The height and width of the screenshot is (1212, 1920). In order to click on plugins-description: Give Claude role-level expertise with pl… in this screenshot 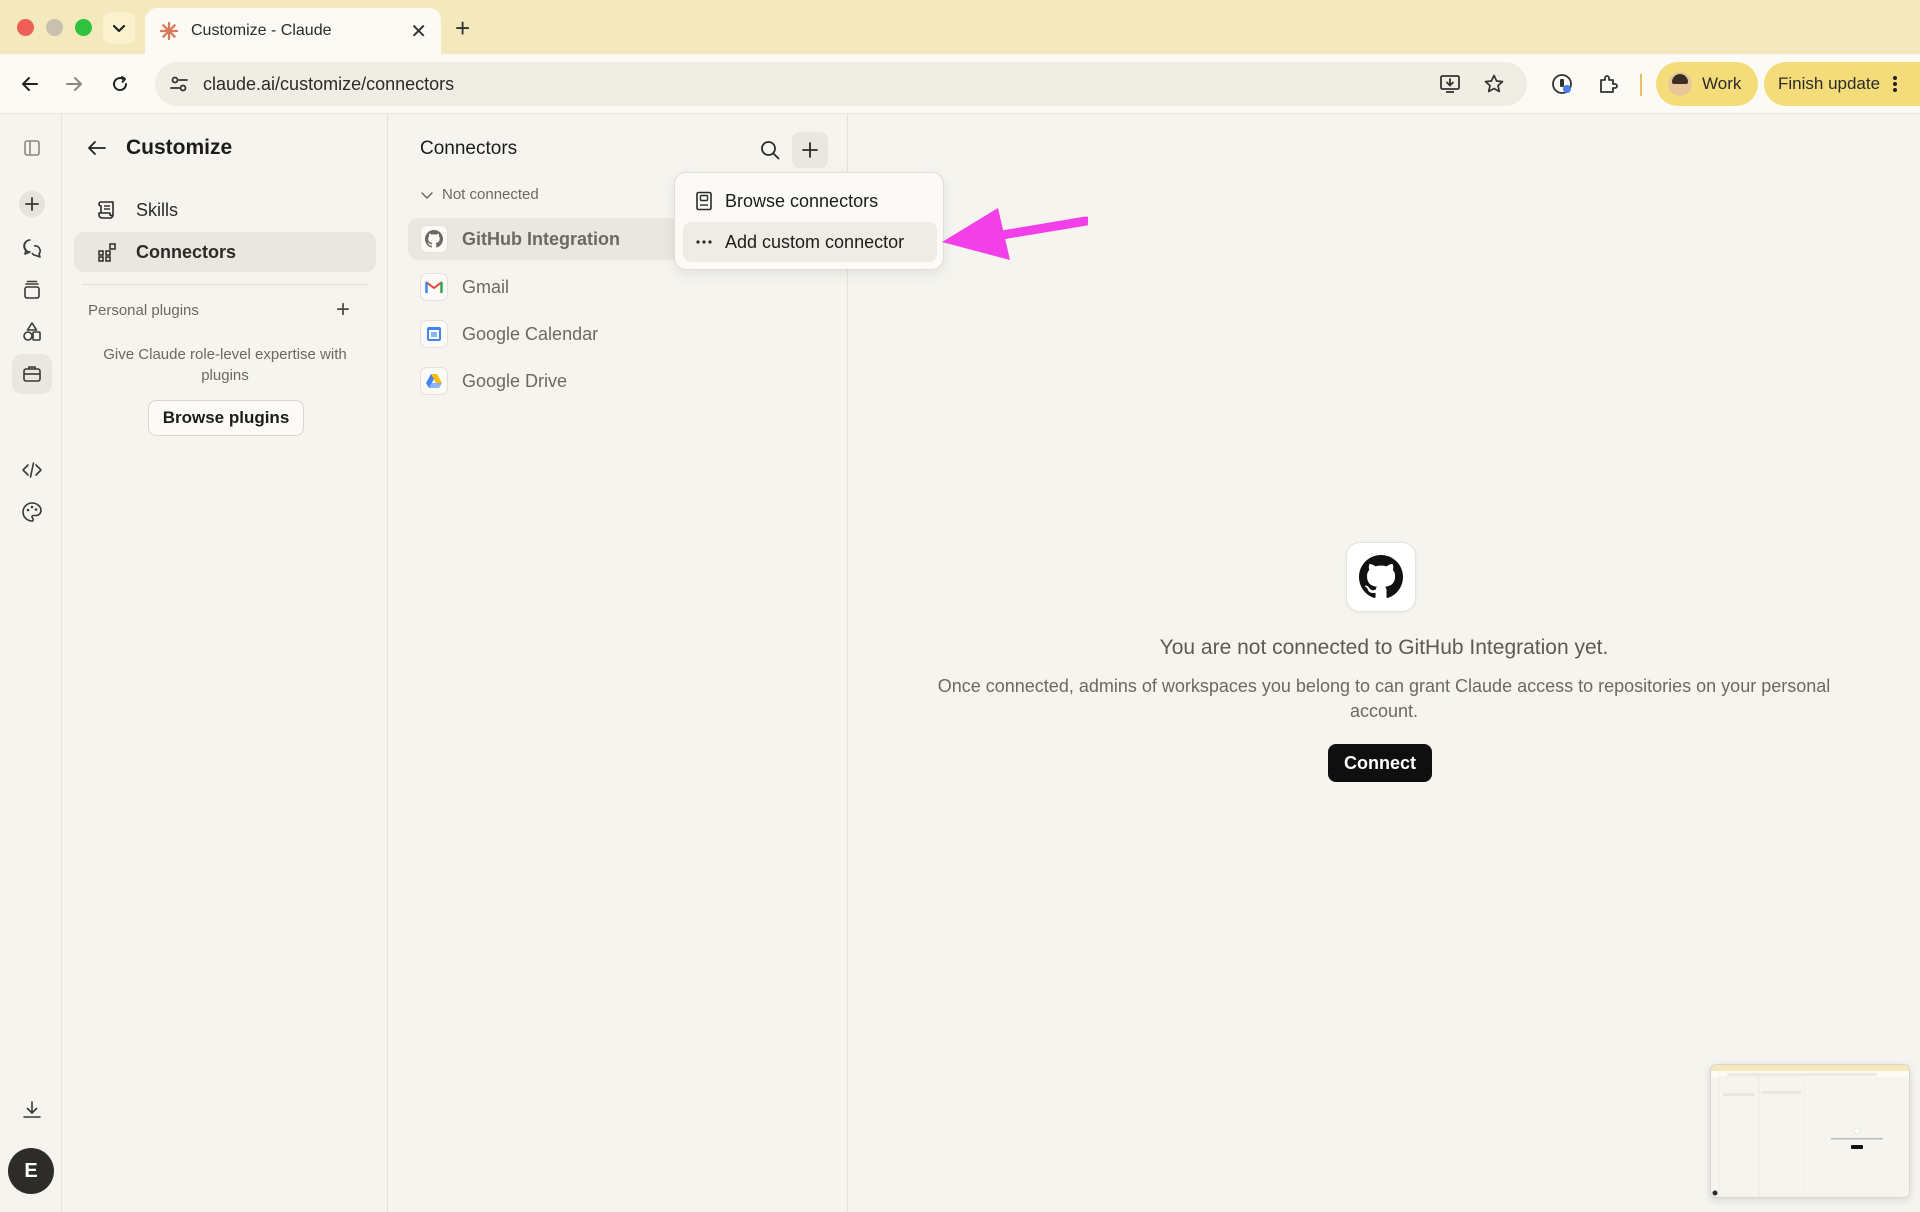, I will do `click(225, 365)`.